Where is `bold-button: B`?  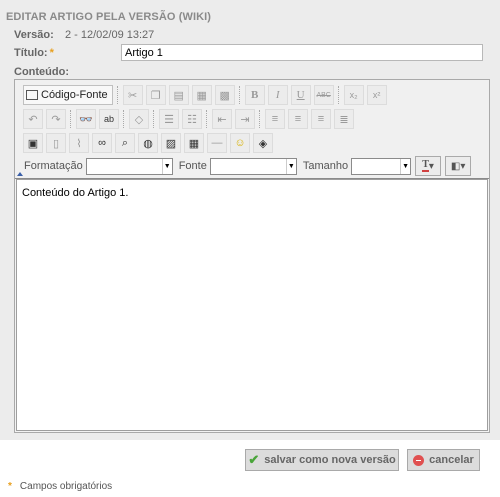 bold-button: B is located at coordinates (254, 95).